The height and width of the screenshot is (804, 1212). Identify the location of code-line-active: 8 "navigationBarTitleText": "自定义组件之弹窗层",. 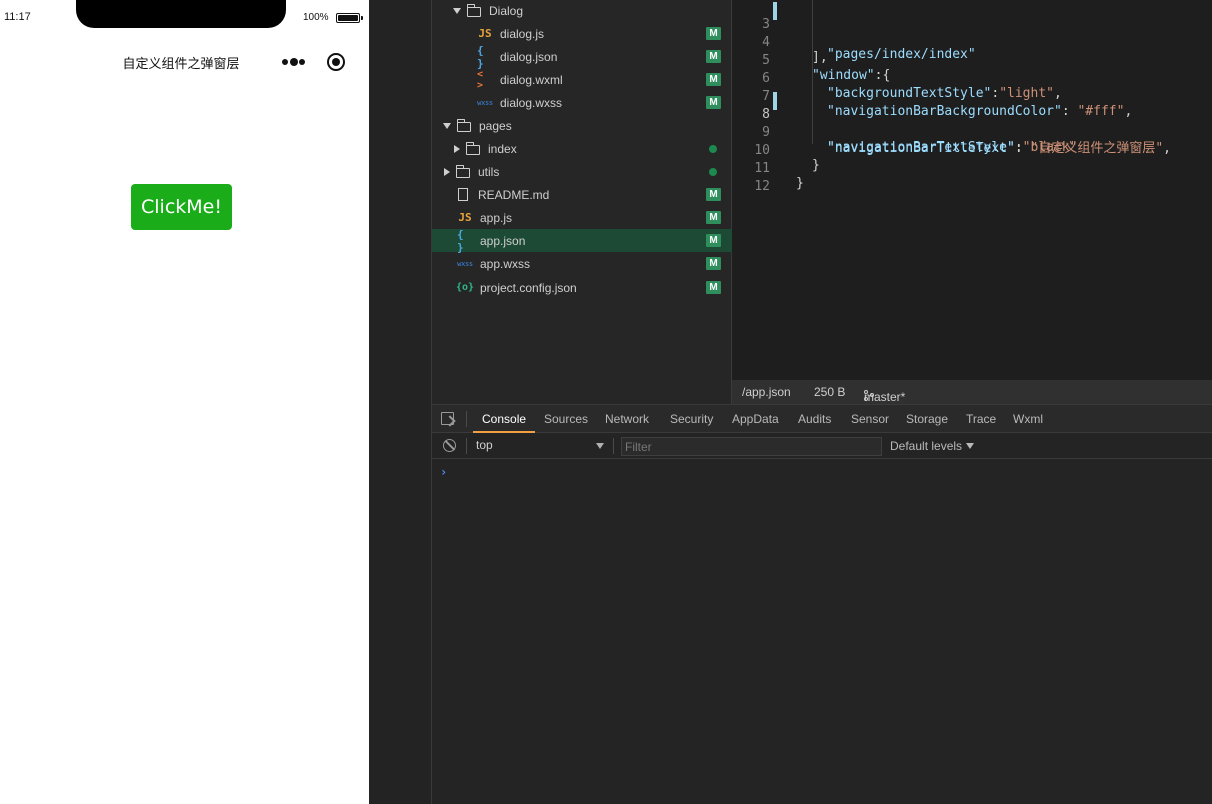
(972, 124).